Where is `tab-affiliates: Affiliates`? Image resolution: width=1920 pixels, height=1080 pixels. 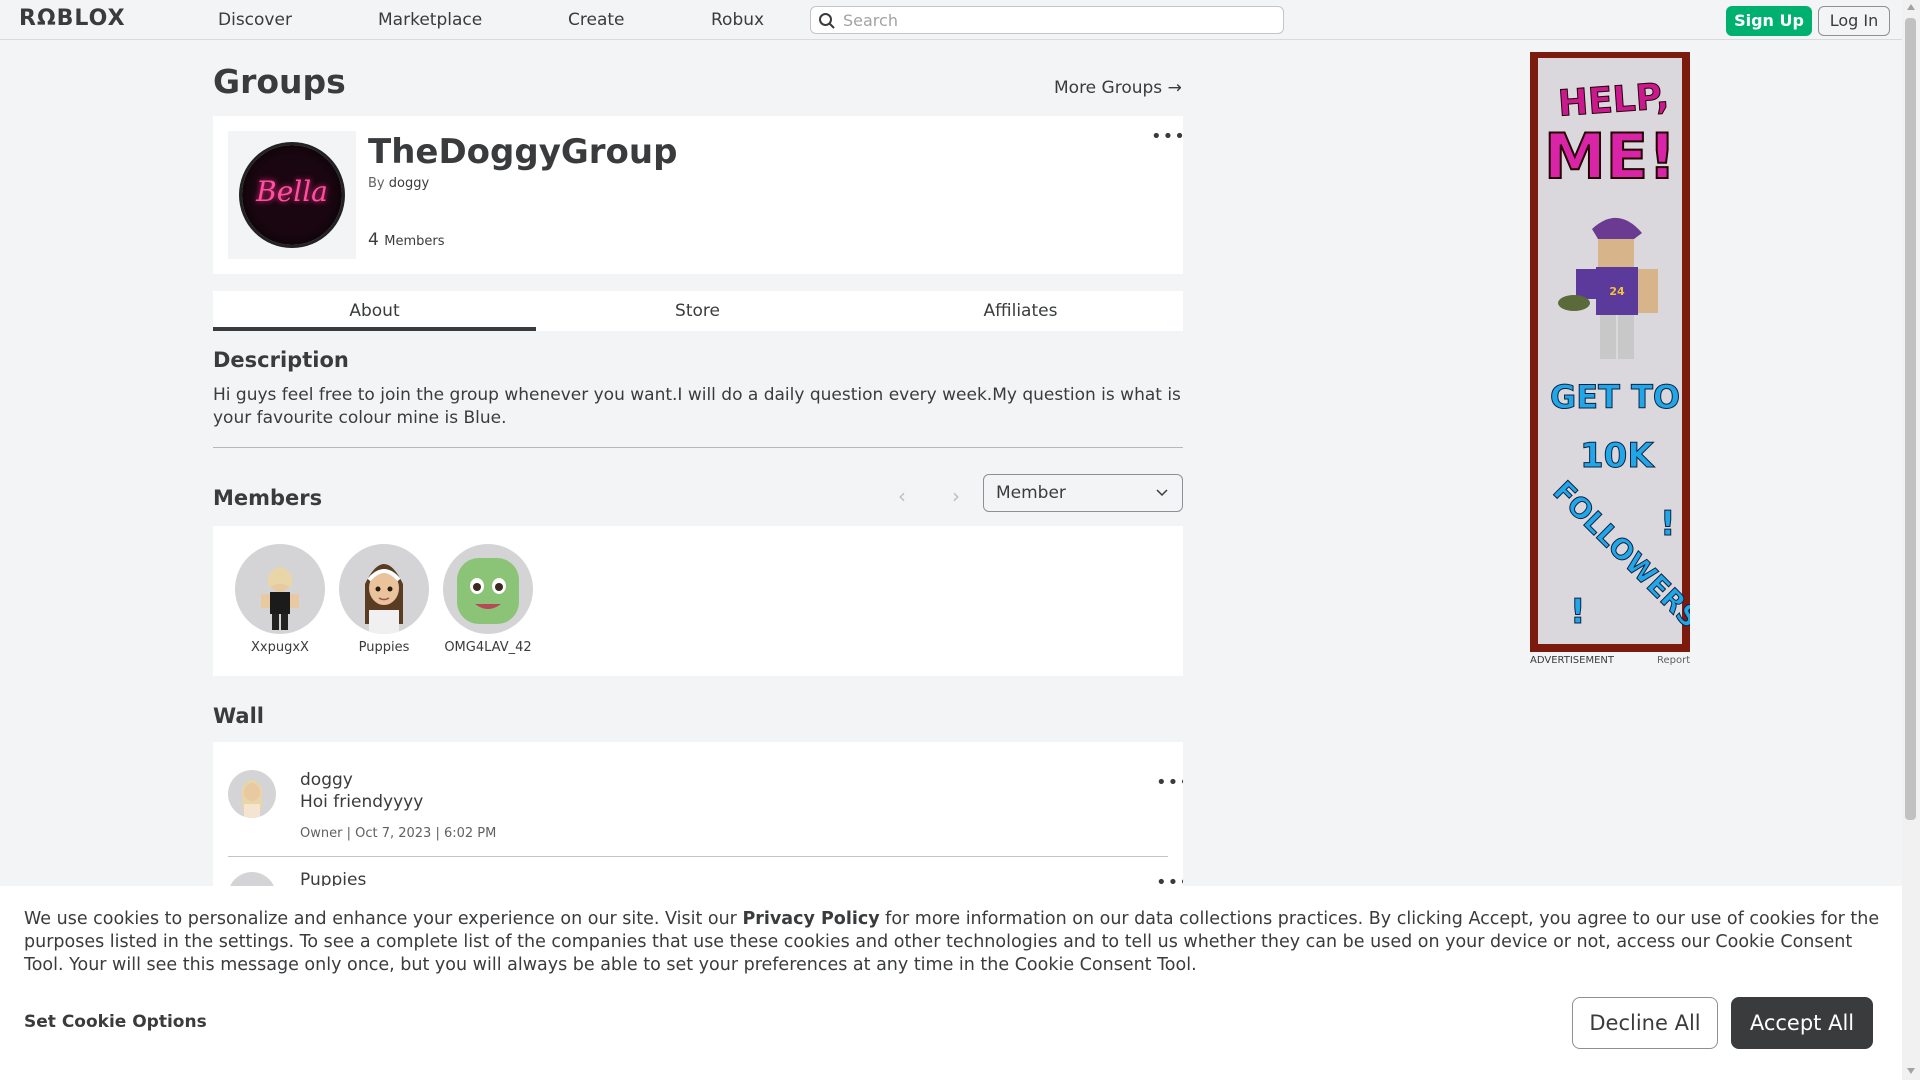
tab-affiliates: Affiliates is located at coordinates (1020, 311).